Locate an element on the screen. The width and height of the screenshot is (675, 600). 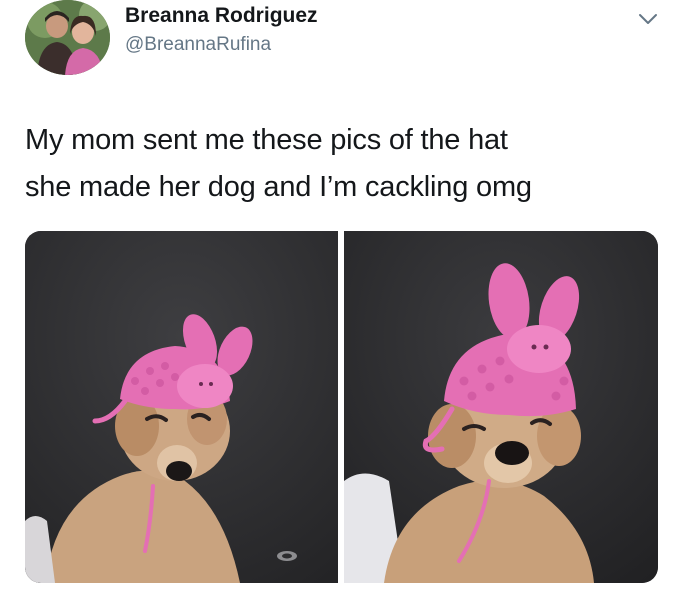
author-handle: @BreannaRufina is located at coordinates (198, 45).